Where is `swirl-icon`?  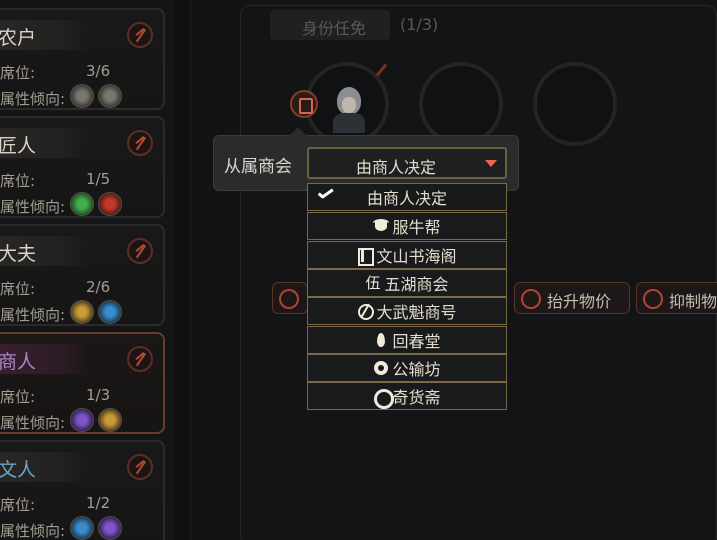 swirl-icon is located at coordinates (366, 311).